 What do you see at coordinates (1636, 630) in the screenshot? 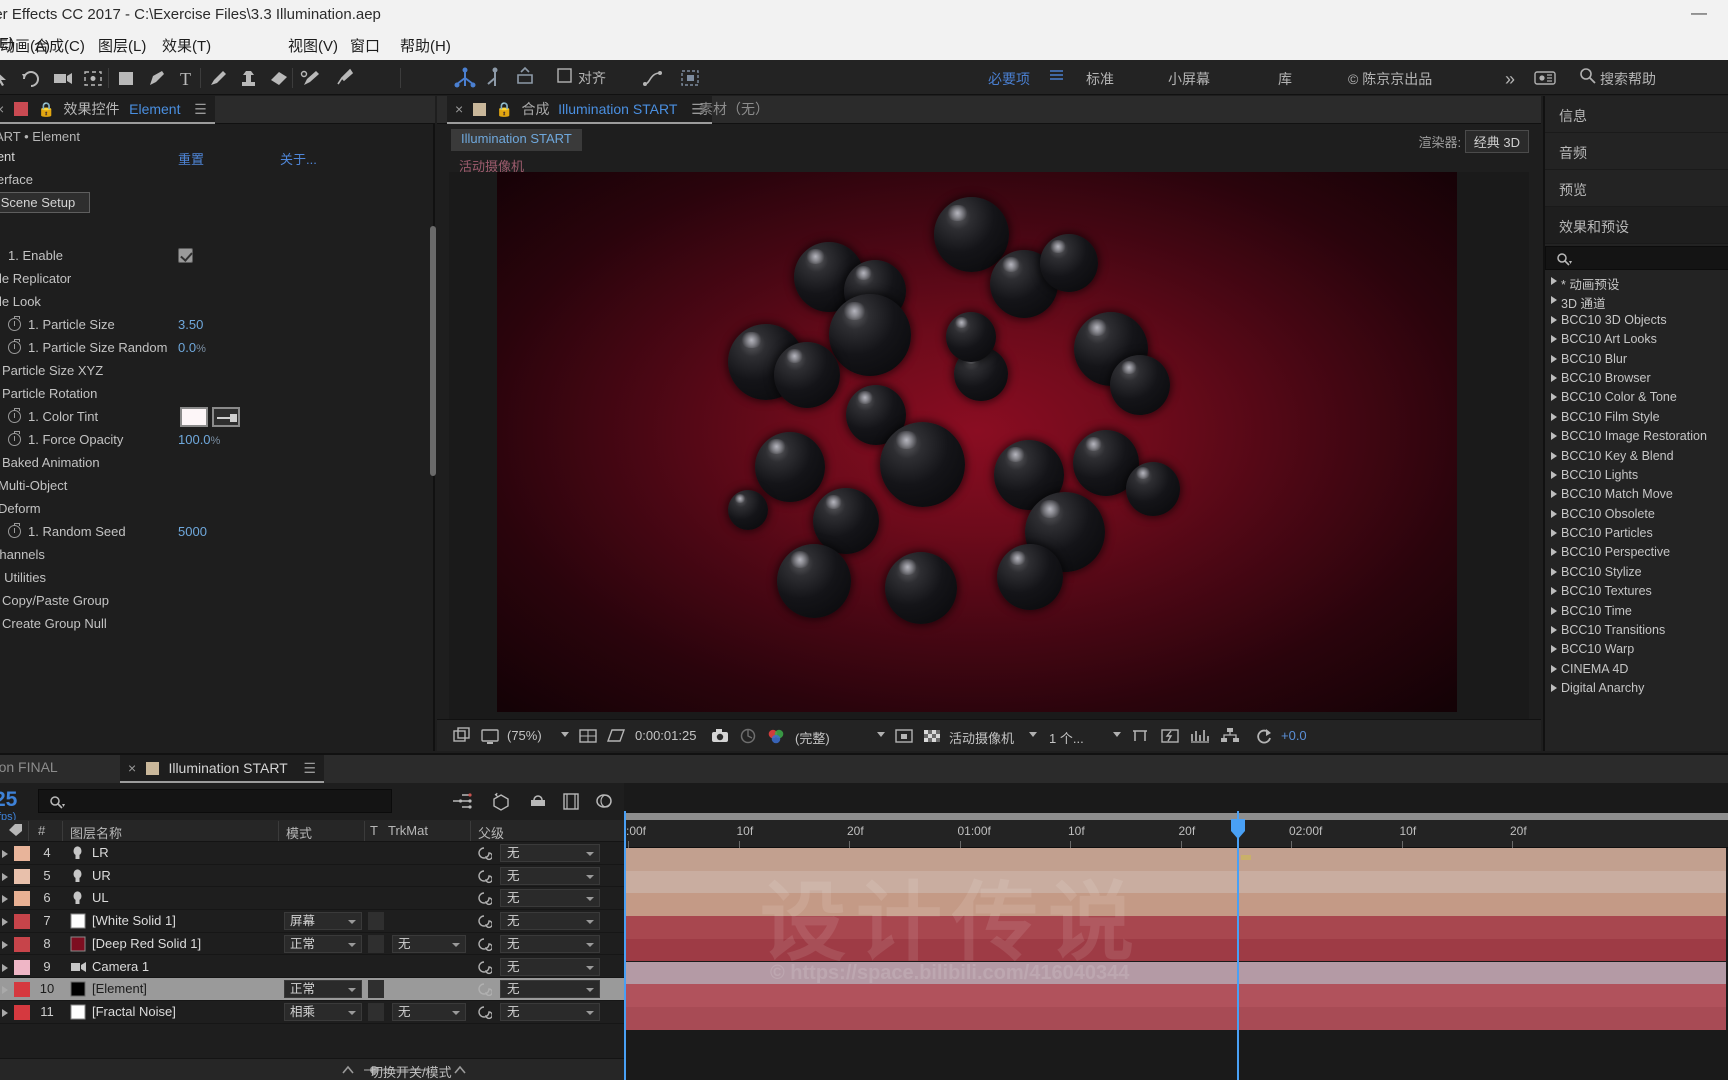
I see `effects-tree-item: BCC10 Transitions` at bounding box center [1636, 630].